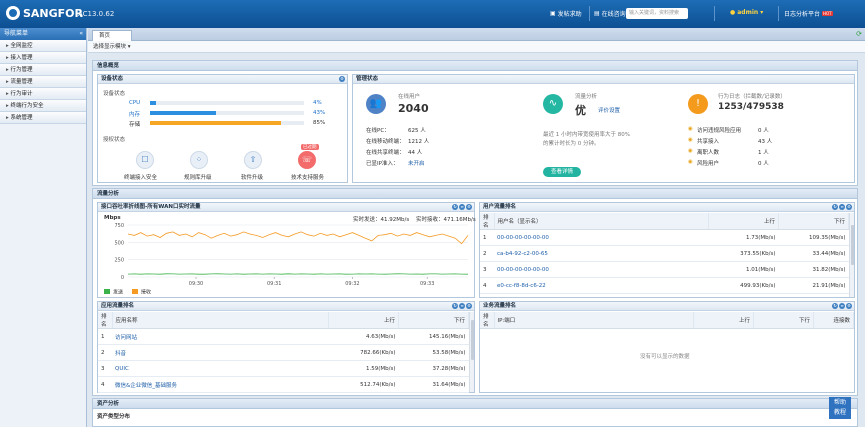 The image size is (865, 427). I want to click on license-rules: 规则库升级, so click(198, 178).